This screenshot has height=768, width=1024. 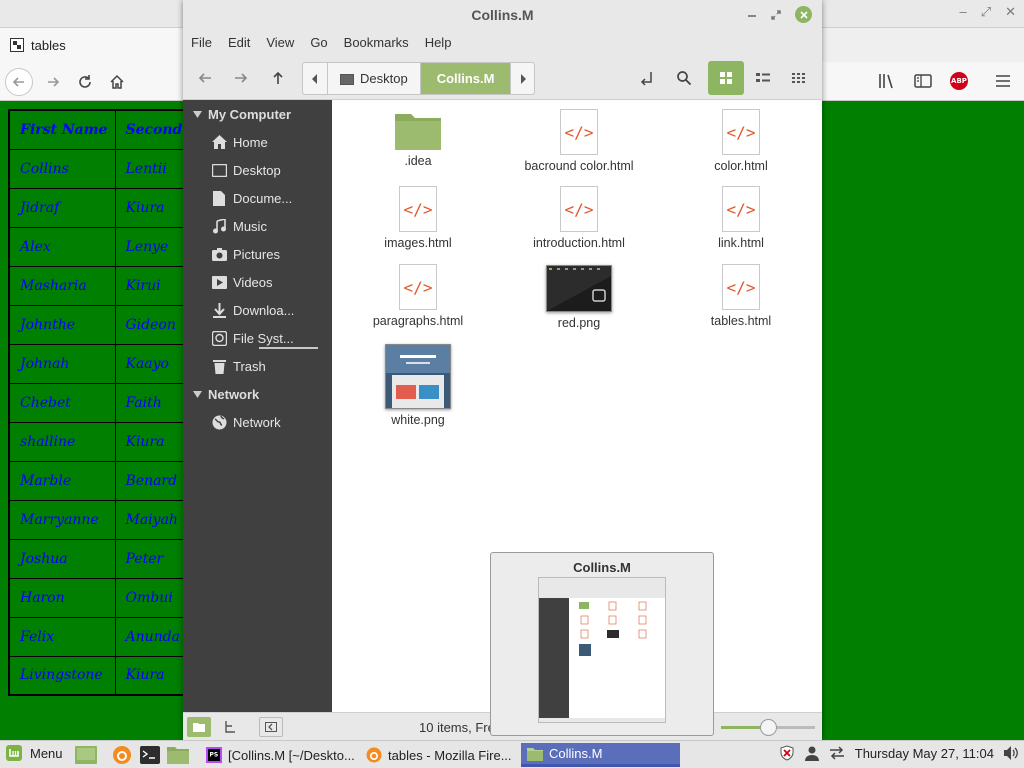 What do you see at coordinates (418, 296) in the screenshot?
I see `file-item-paragraphs-html: </> paragraphs.html` at bounding box center [418, 296].